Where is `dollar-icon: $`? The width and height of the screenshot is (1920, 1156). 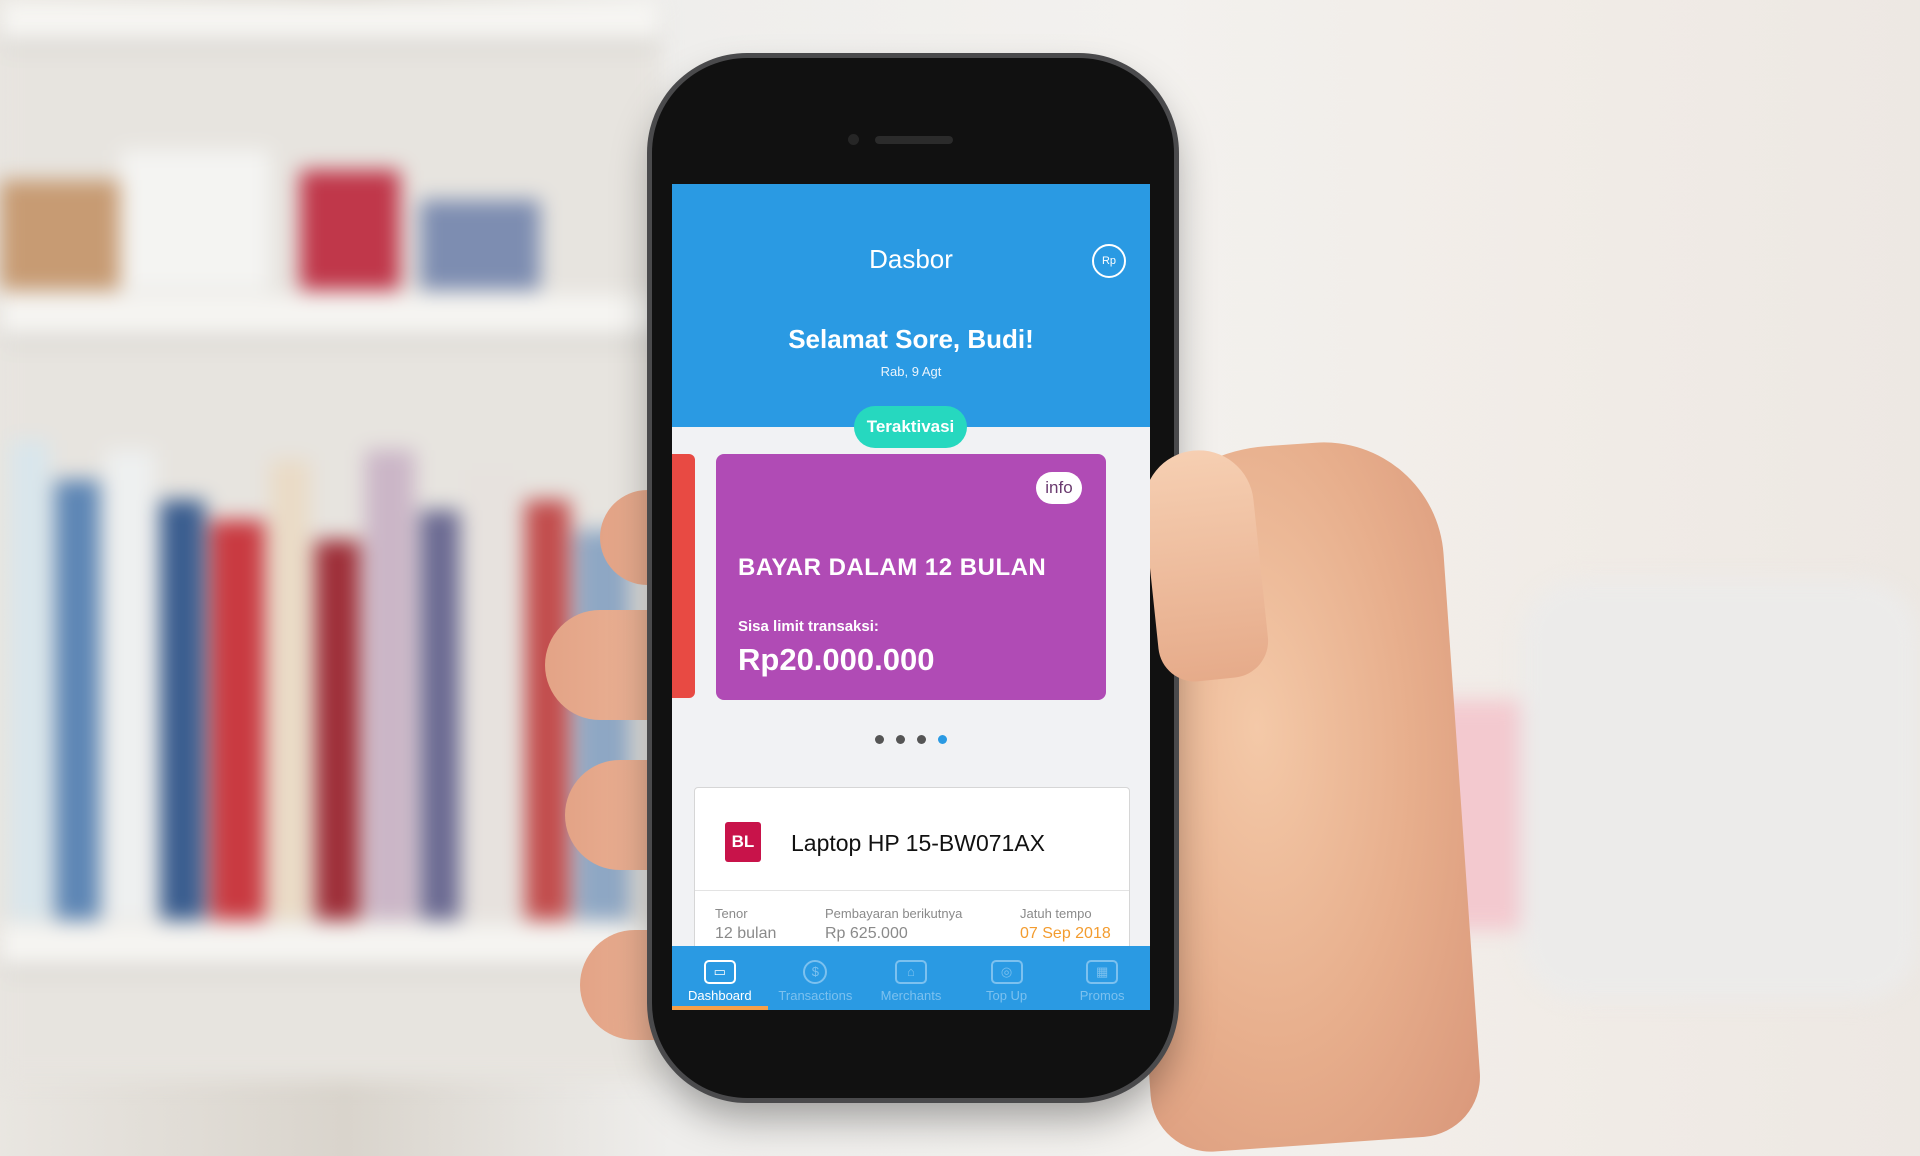
dollar-icon: $ is located at coordinates (815, 972).